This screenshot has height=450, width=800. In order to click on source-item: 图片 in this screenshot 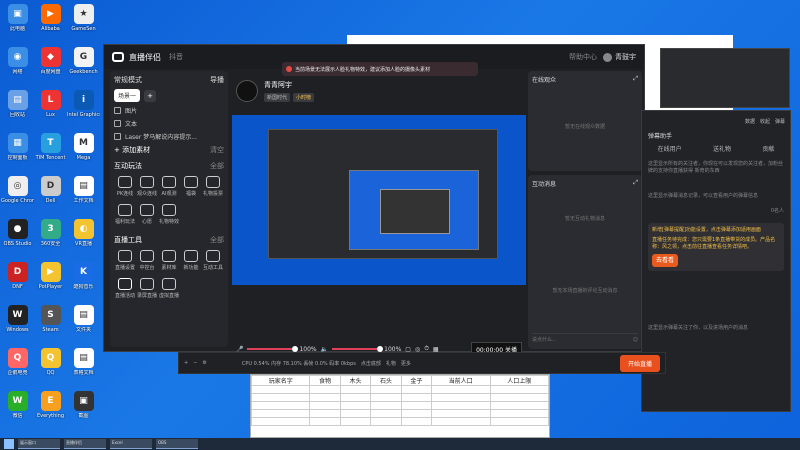, I will do `click(169, 110)`.